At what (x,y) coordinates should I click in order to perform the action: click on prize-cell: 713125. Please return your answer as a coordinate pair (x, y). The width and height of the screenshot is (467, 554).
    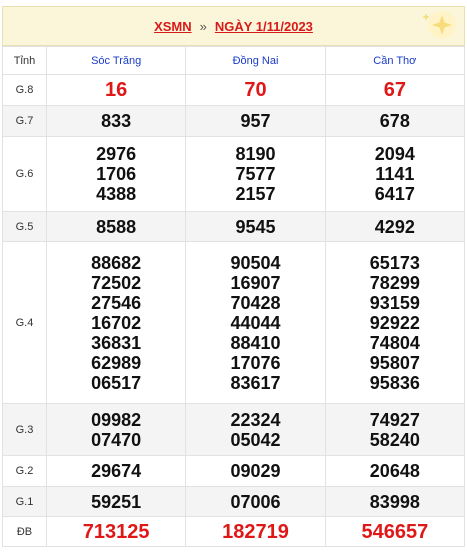
    Looking at the image, I should click on (116, 531).